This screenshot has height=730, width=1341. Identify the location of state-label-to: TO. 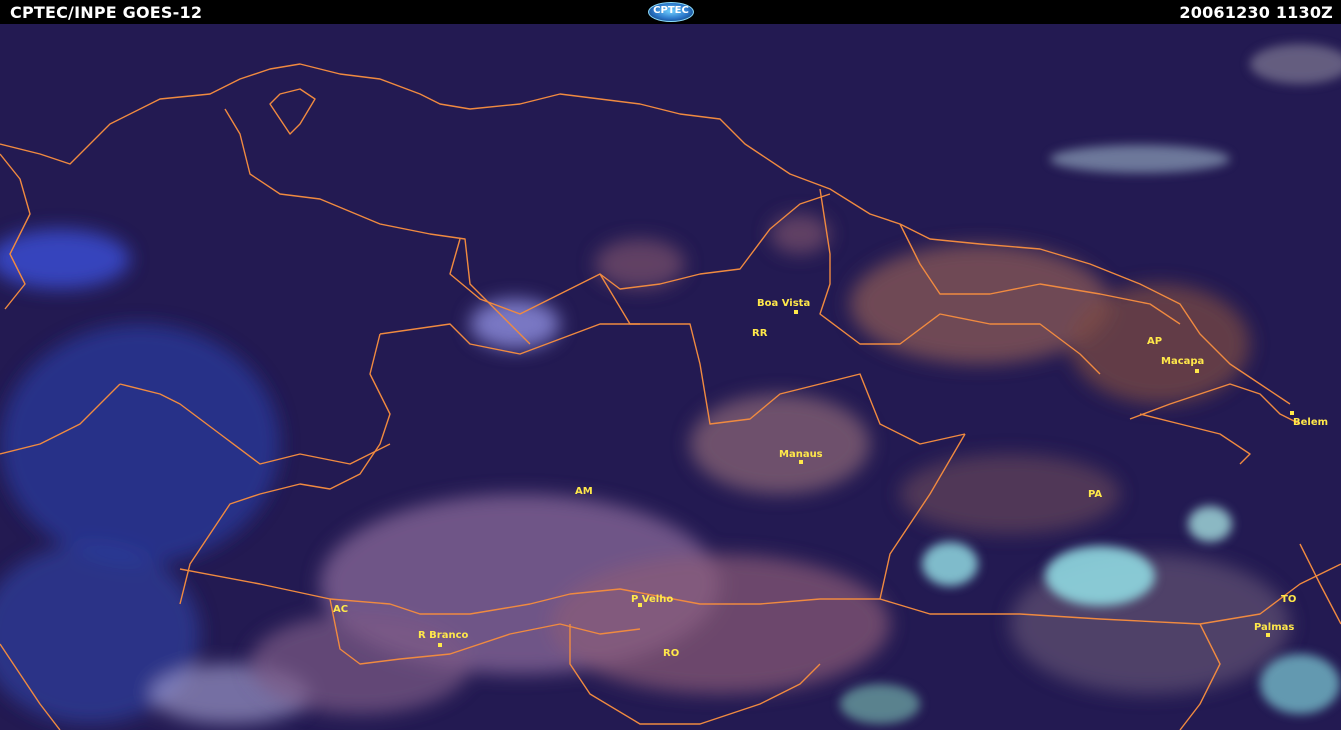
(1289, 599).